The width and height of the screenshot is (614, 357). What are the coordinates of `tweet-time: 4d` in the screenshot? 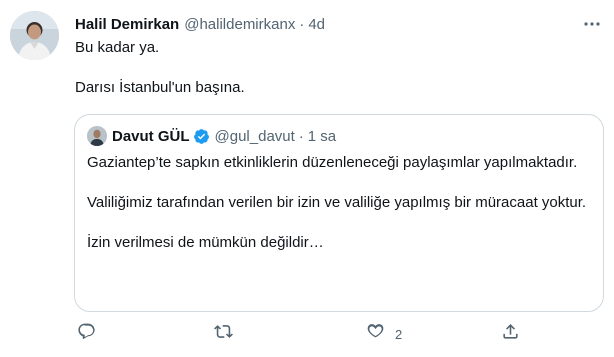 It's located at (316, 24).